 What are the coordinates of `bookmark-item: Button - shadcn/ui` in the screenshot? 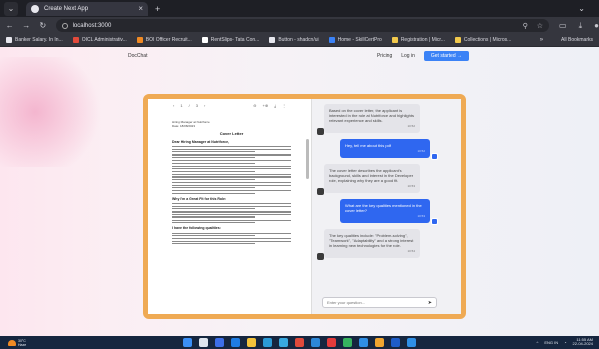 It's located at (294, 40).